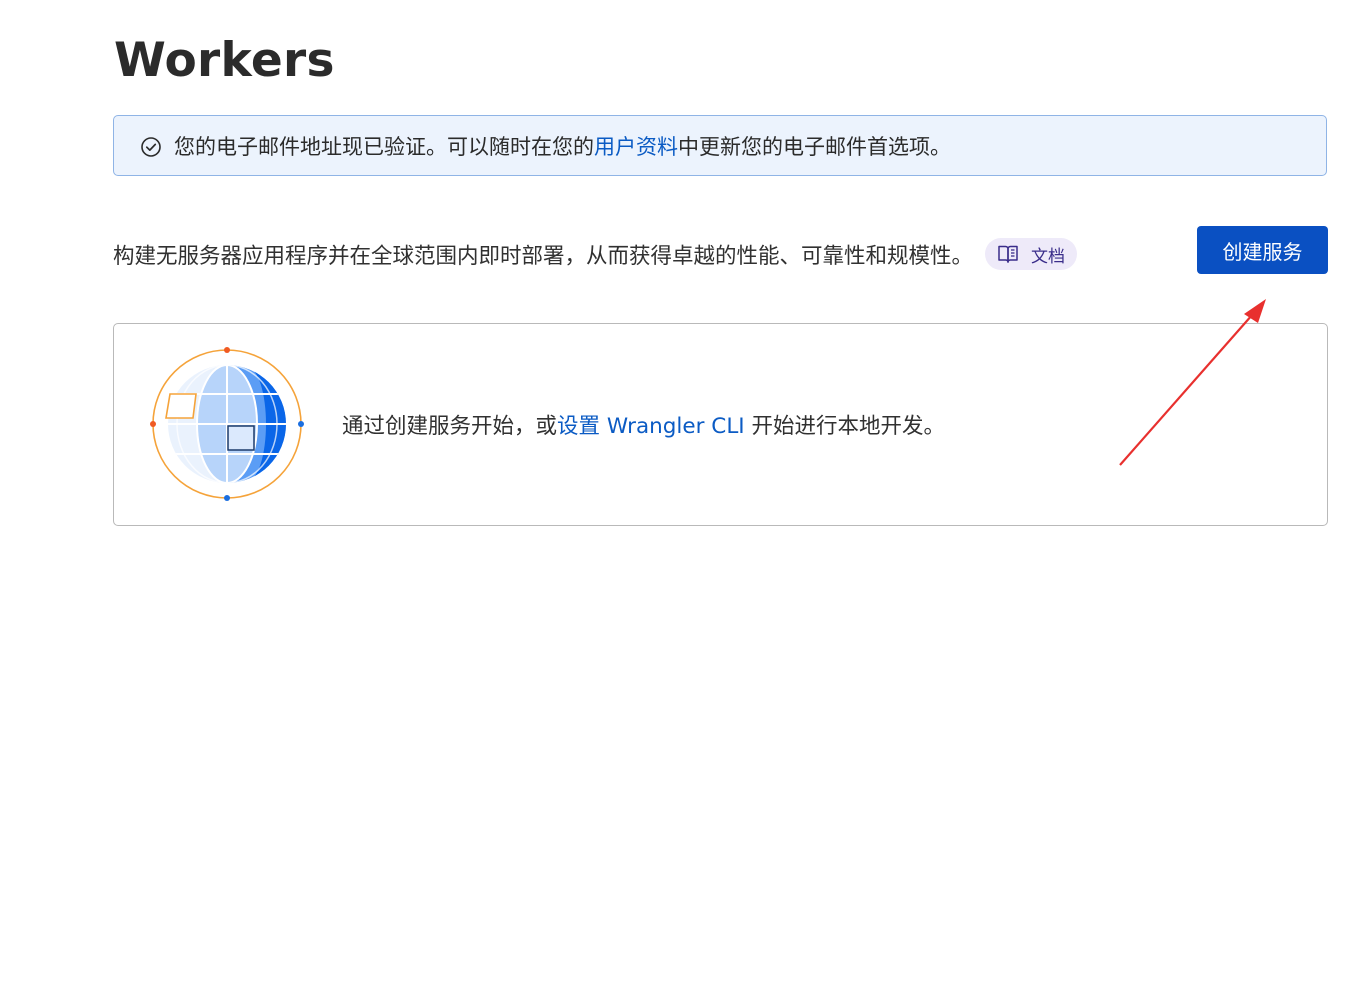 The height and width of the screenshot is (984, 1350). I want to click on empty-state-text-after: 开始进行本地开发。, so click(844, 426).